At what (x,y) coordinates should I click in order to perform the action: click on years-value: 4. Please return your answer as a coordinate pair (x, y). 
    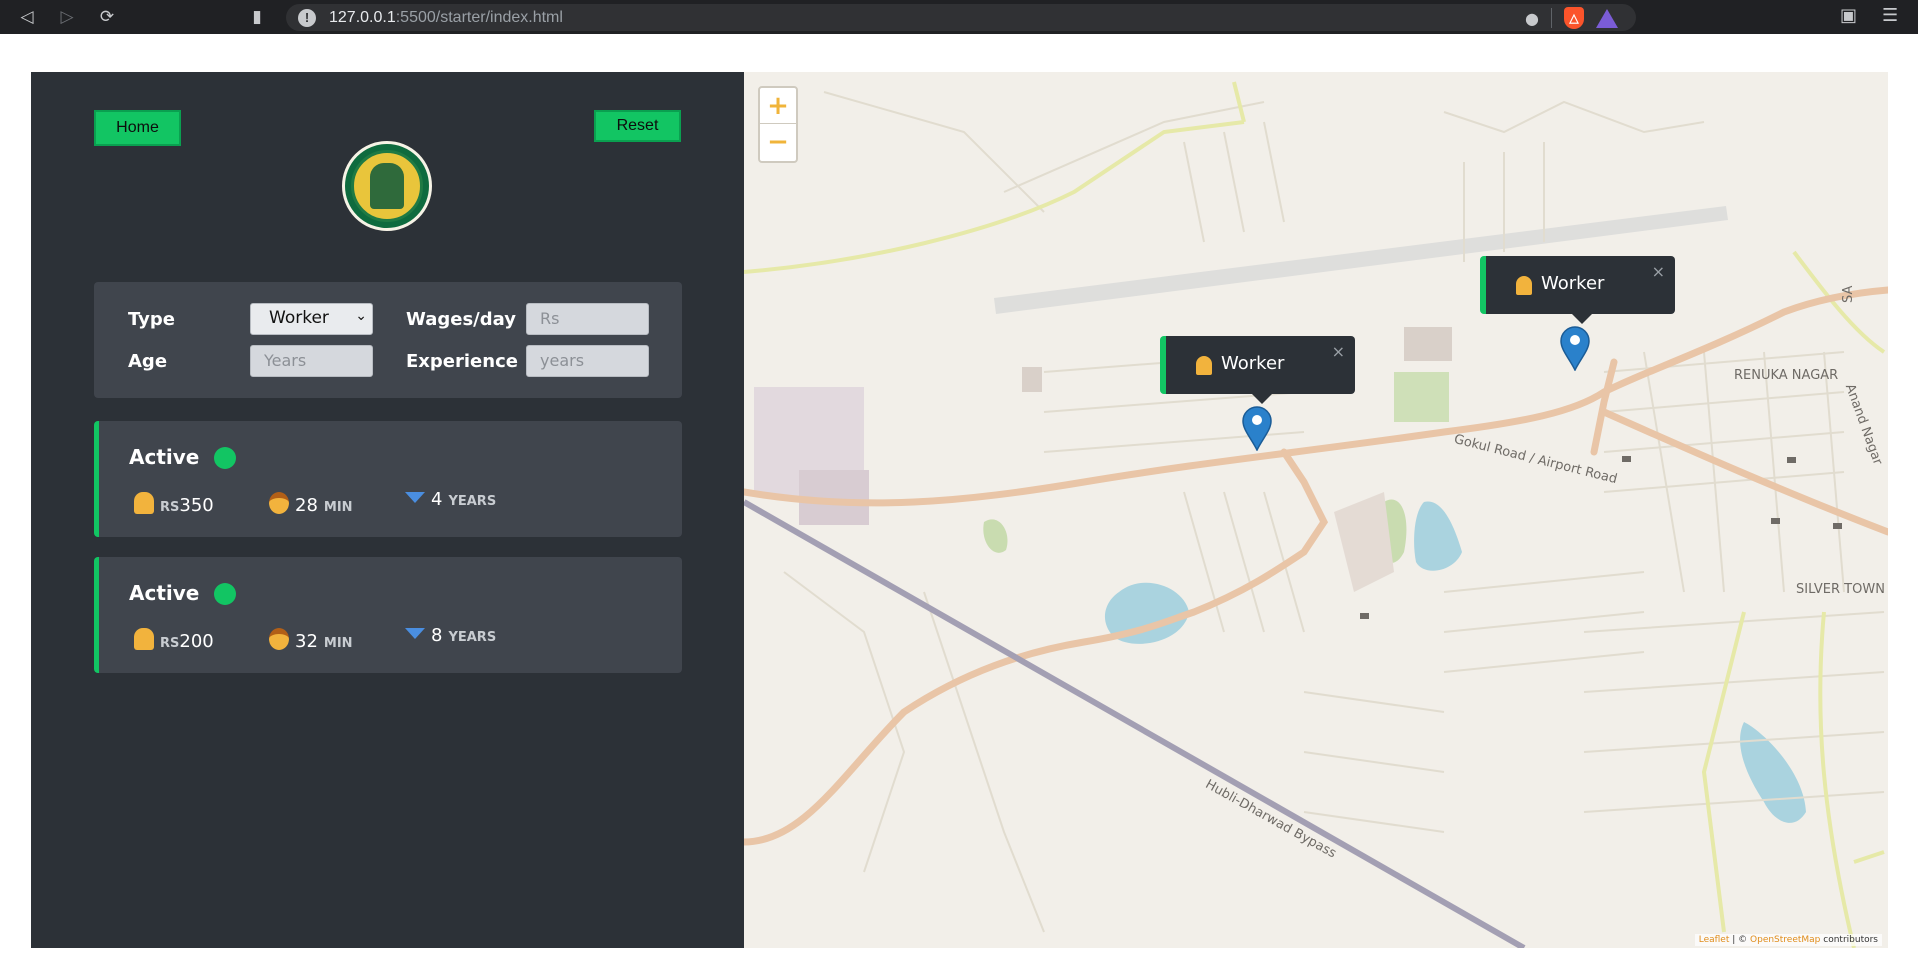
    Looking at the image, I should click on (437, 499).